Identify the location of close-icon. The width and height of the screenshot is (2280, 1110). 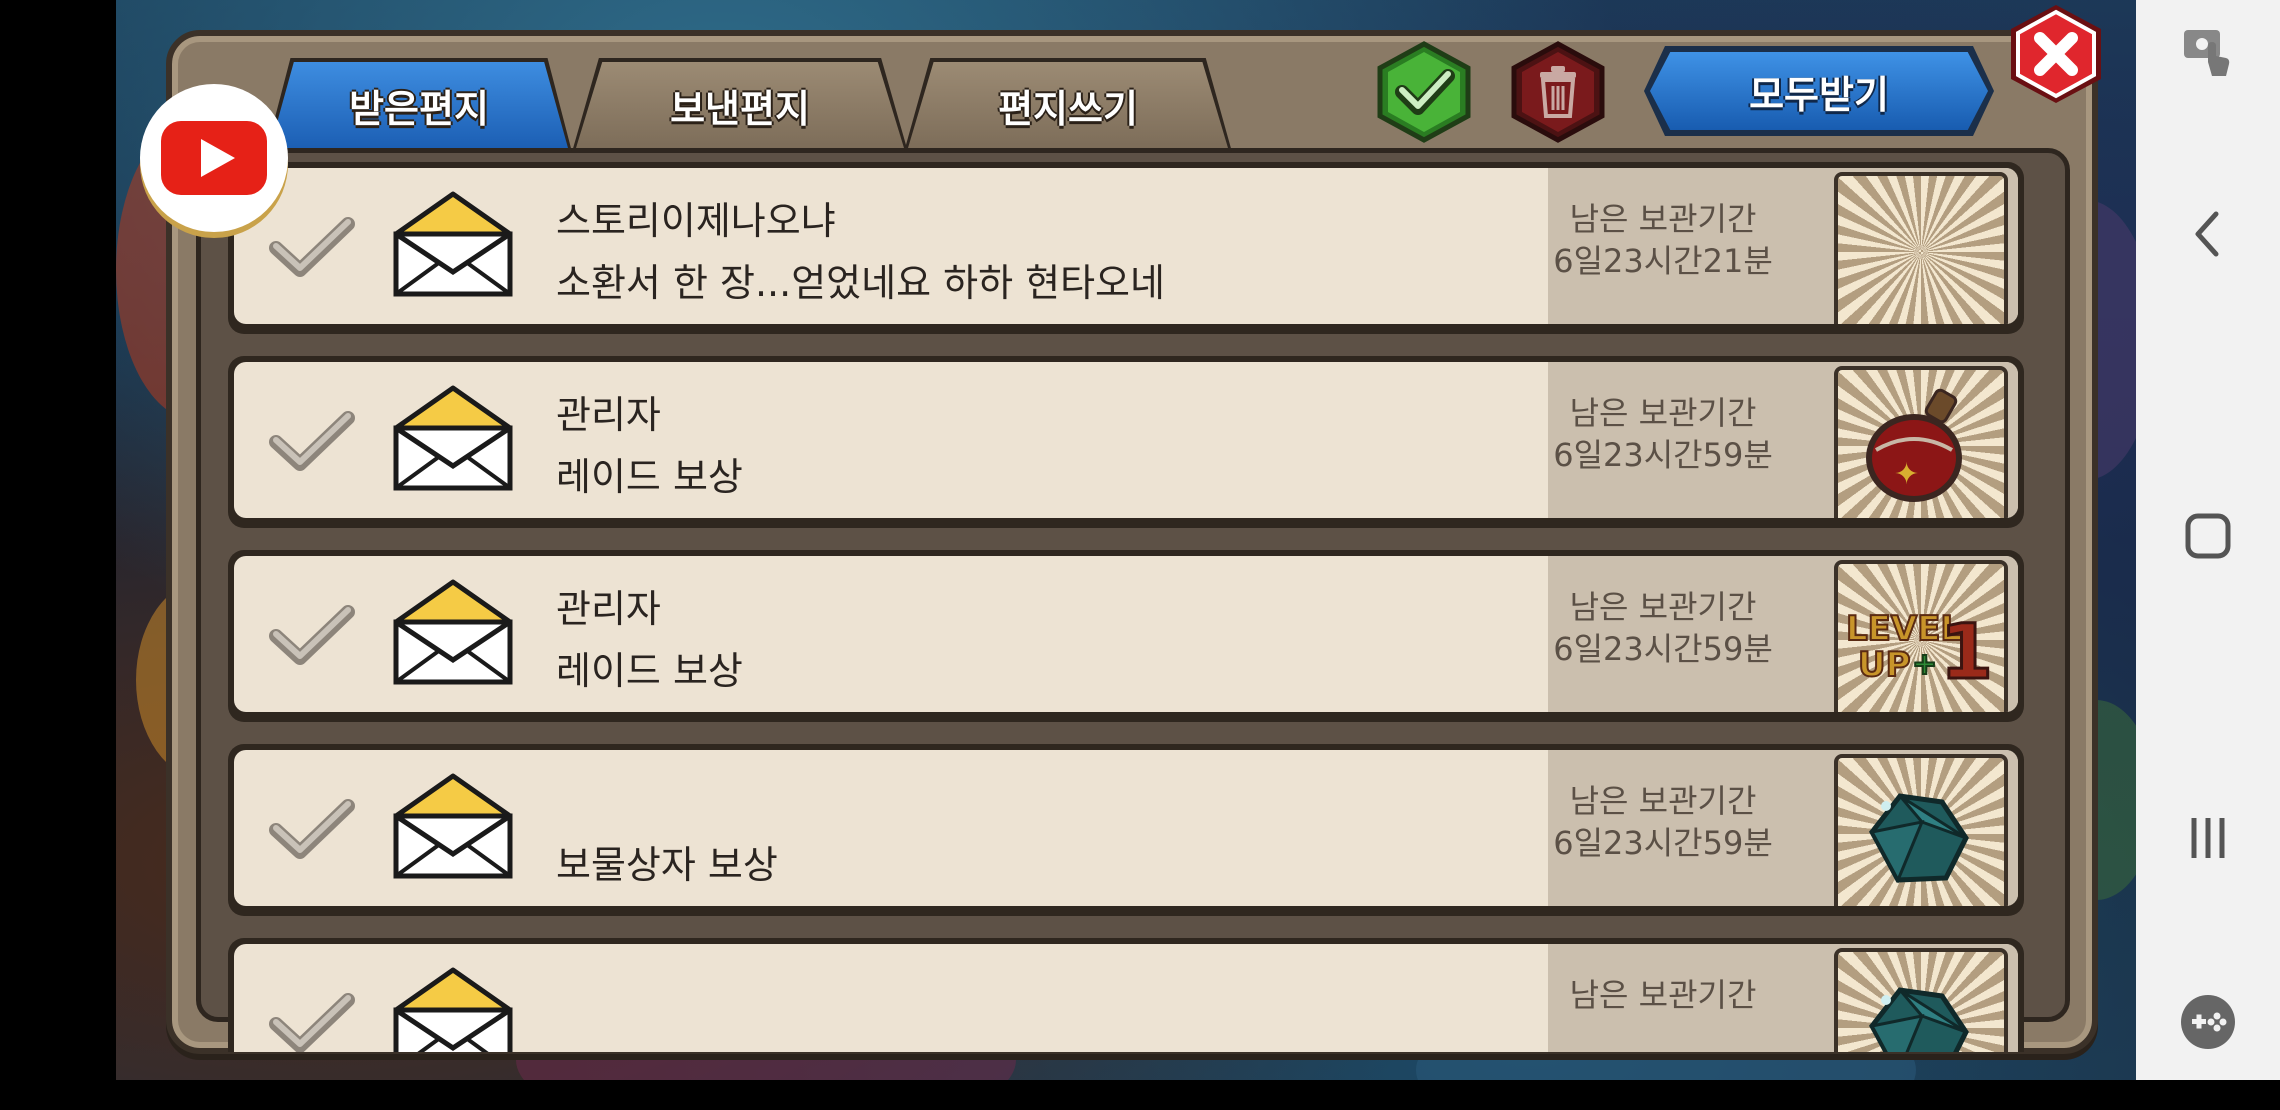
(2056, 54).